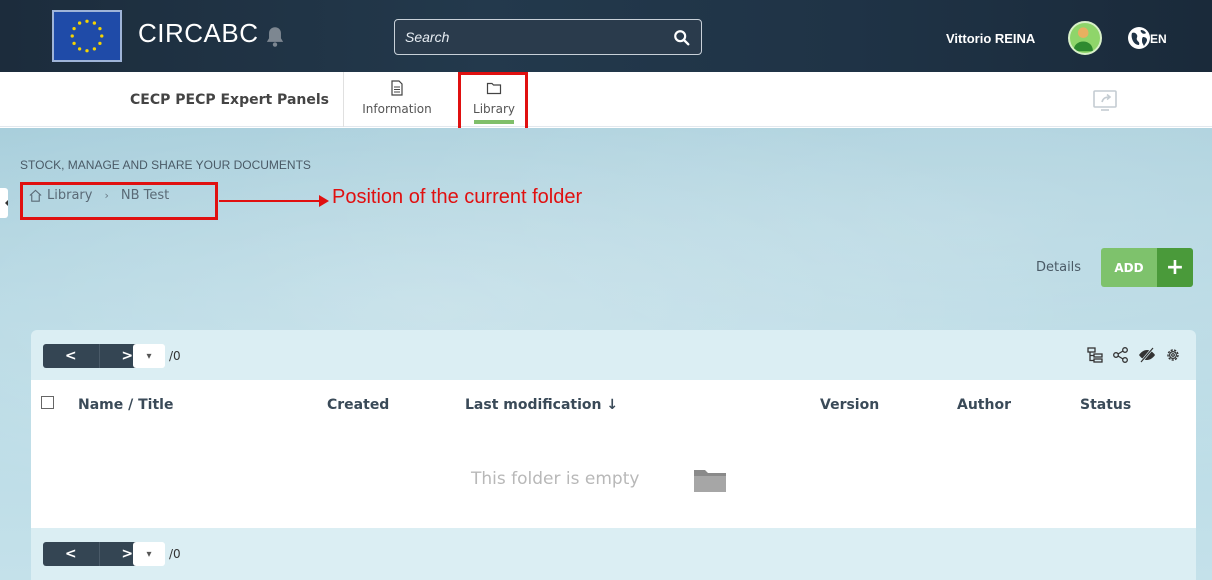  Describe the element at coordinates (198, 33) in the screenshot. I see `app-brand-title: CIRCABC` at that location.